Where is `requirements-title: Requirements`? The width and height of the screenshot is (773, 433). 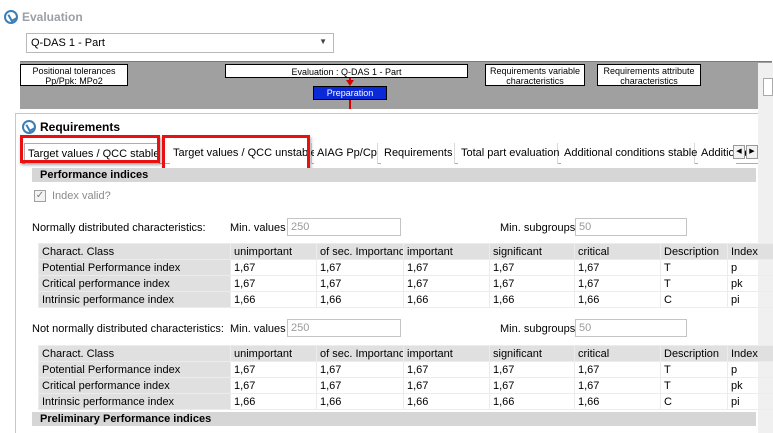
requirements-title: Requirements is located at coordinates (80, 127).